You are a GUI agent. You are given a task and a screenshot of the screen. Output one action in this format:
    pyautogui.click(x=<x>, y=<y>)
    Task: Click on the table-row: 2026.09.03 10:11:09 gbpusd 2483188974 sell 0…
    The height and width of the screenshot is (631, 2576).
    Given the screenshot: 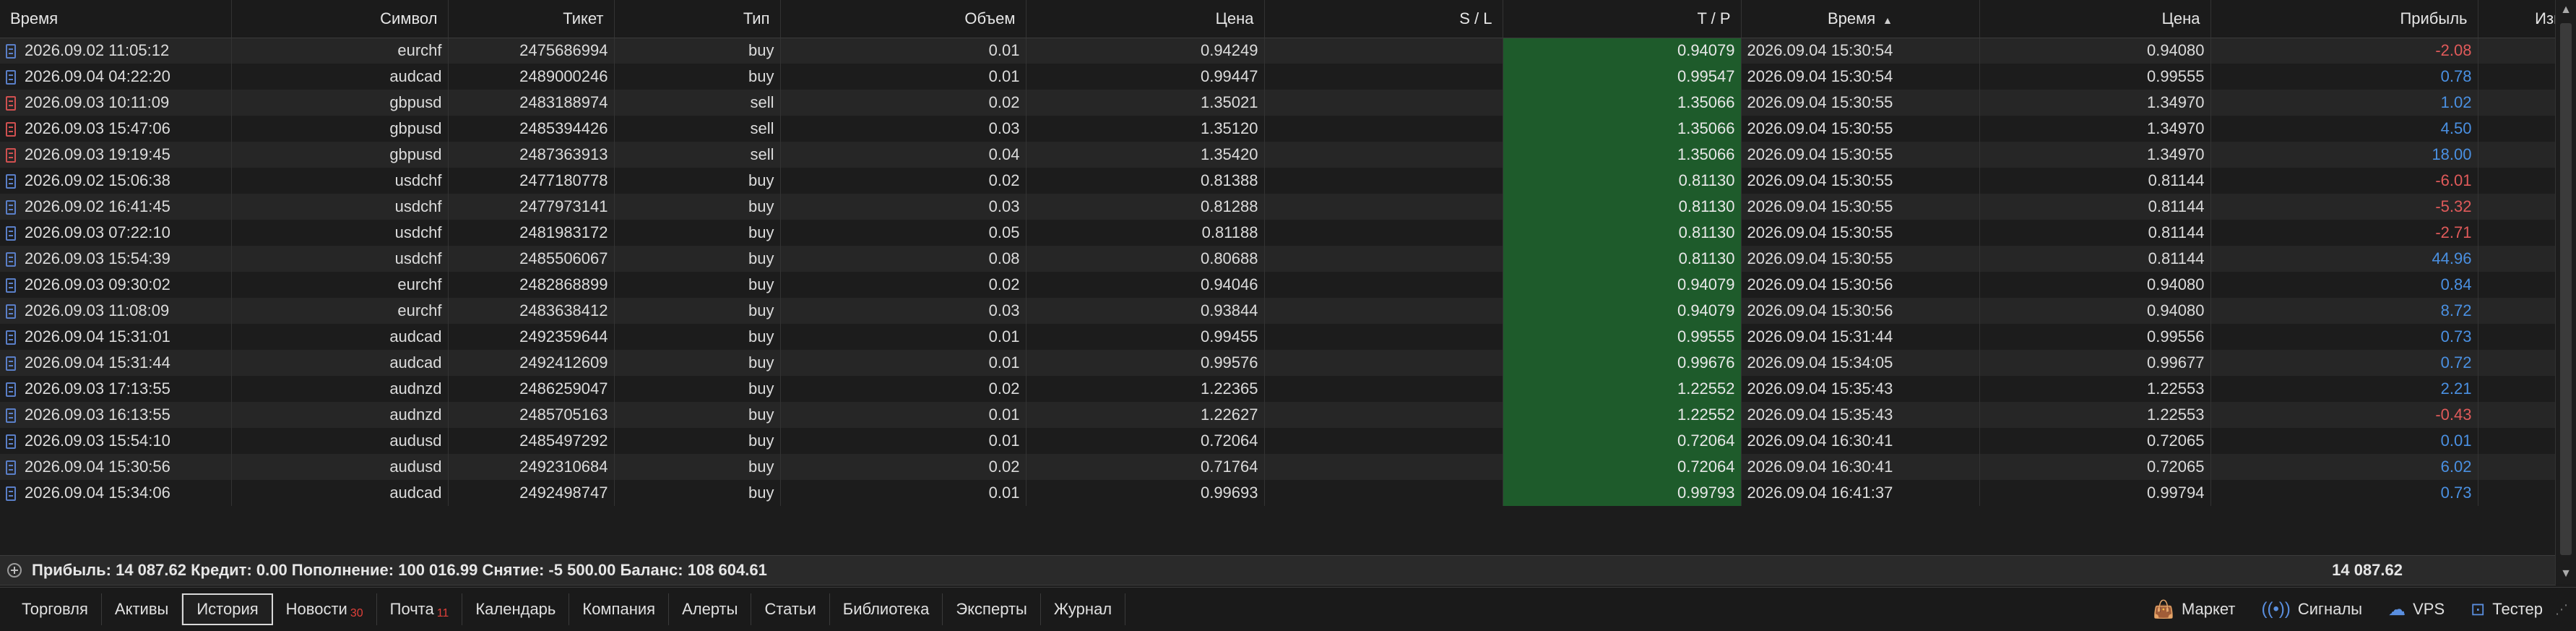 What is the action you would take?
    pyautogui.click(x=1278, y=103)
    